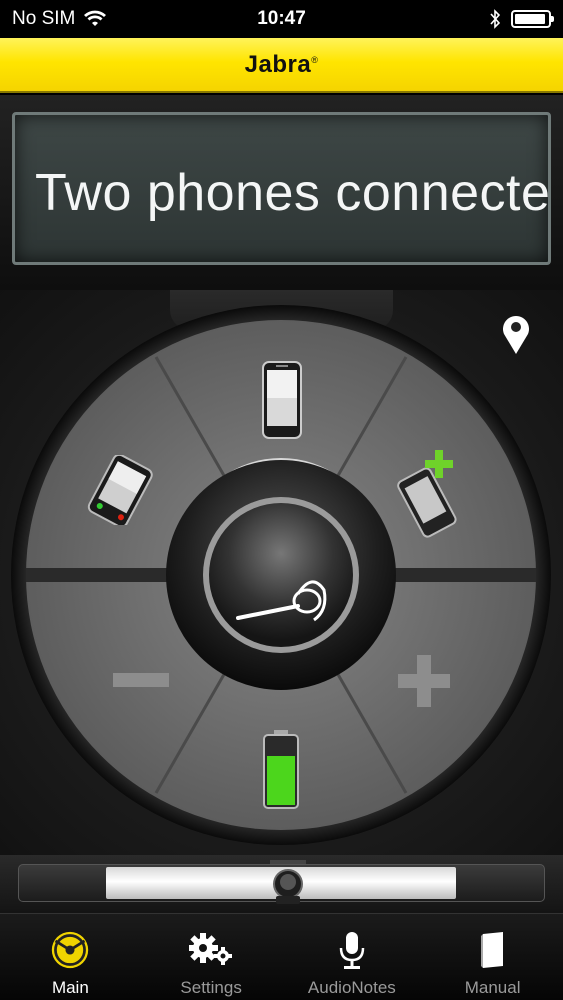 This screenshot has width=563, height=1000. I want to click on volume-down-icon, so click(141, 680).